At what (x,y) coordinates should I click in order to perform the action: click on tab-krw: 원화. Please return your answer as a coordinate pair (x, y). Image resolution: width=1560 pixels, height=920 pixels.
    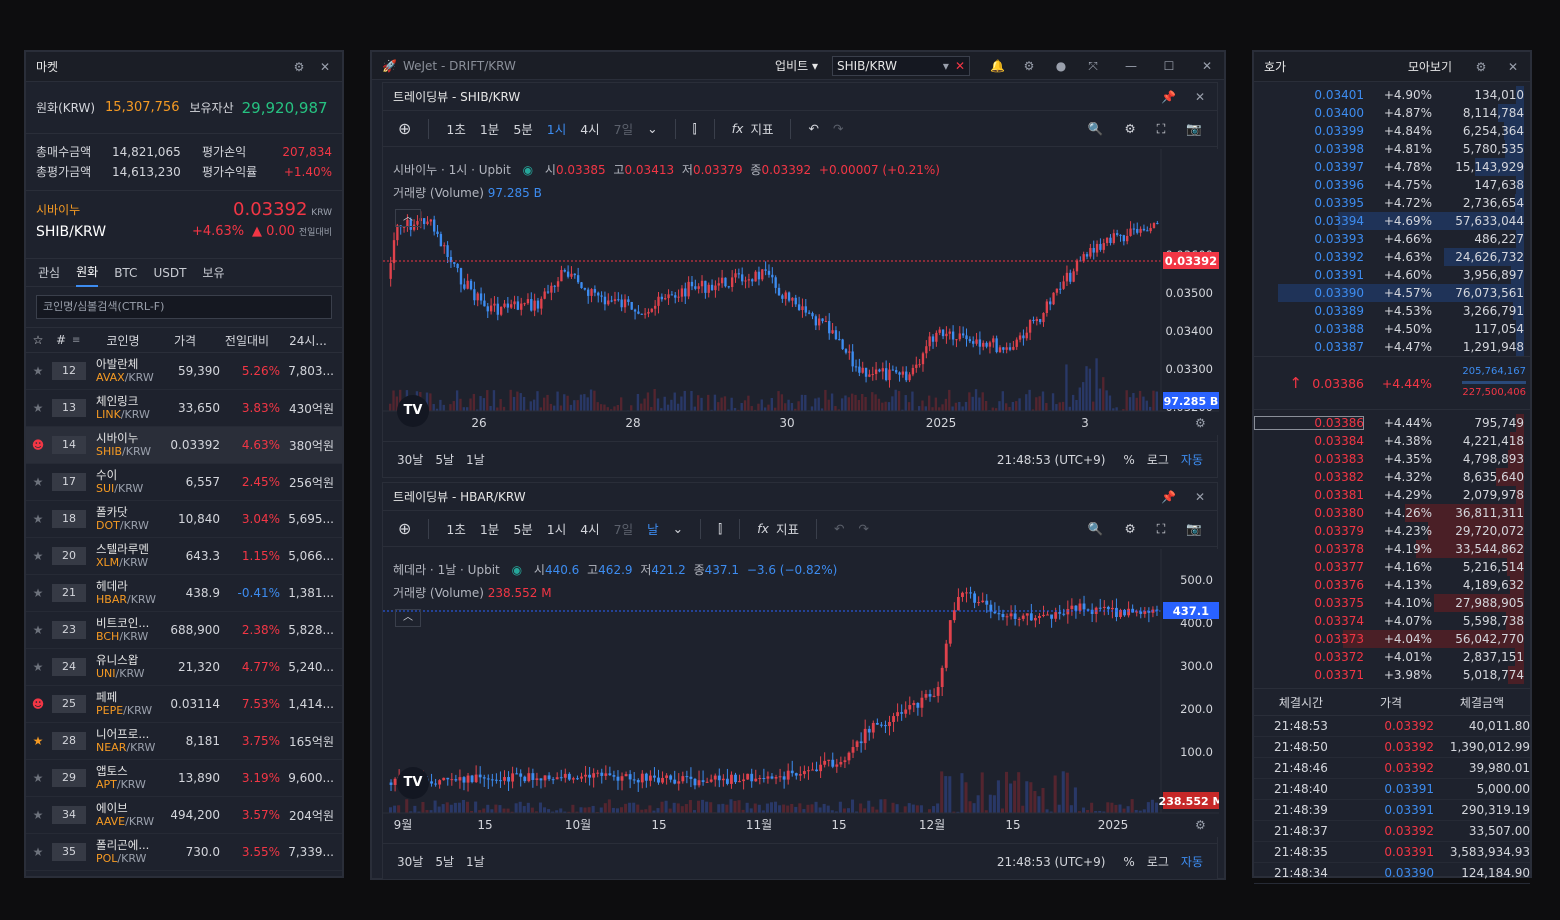
    Looking at the image, I should click on (87, 272).